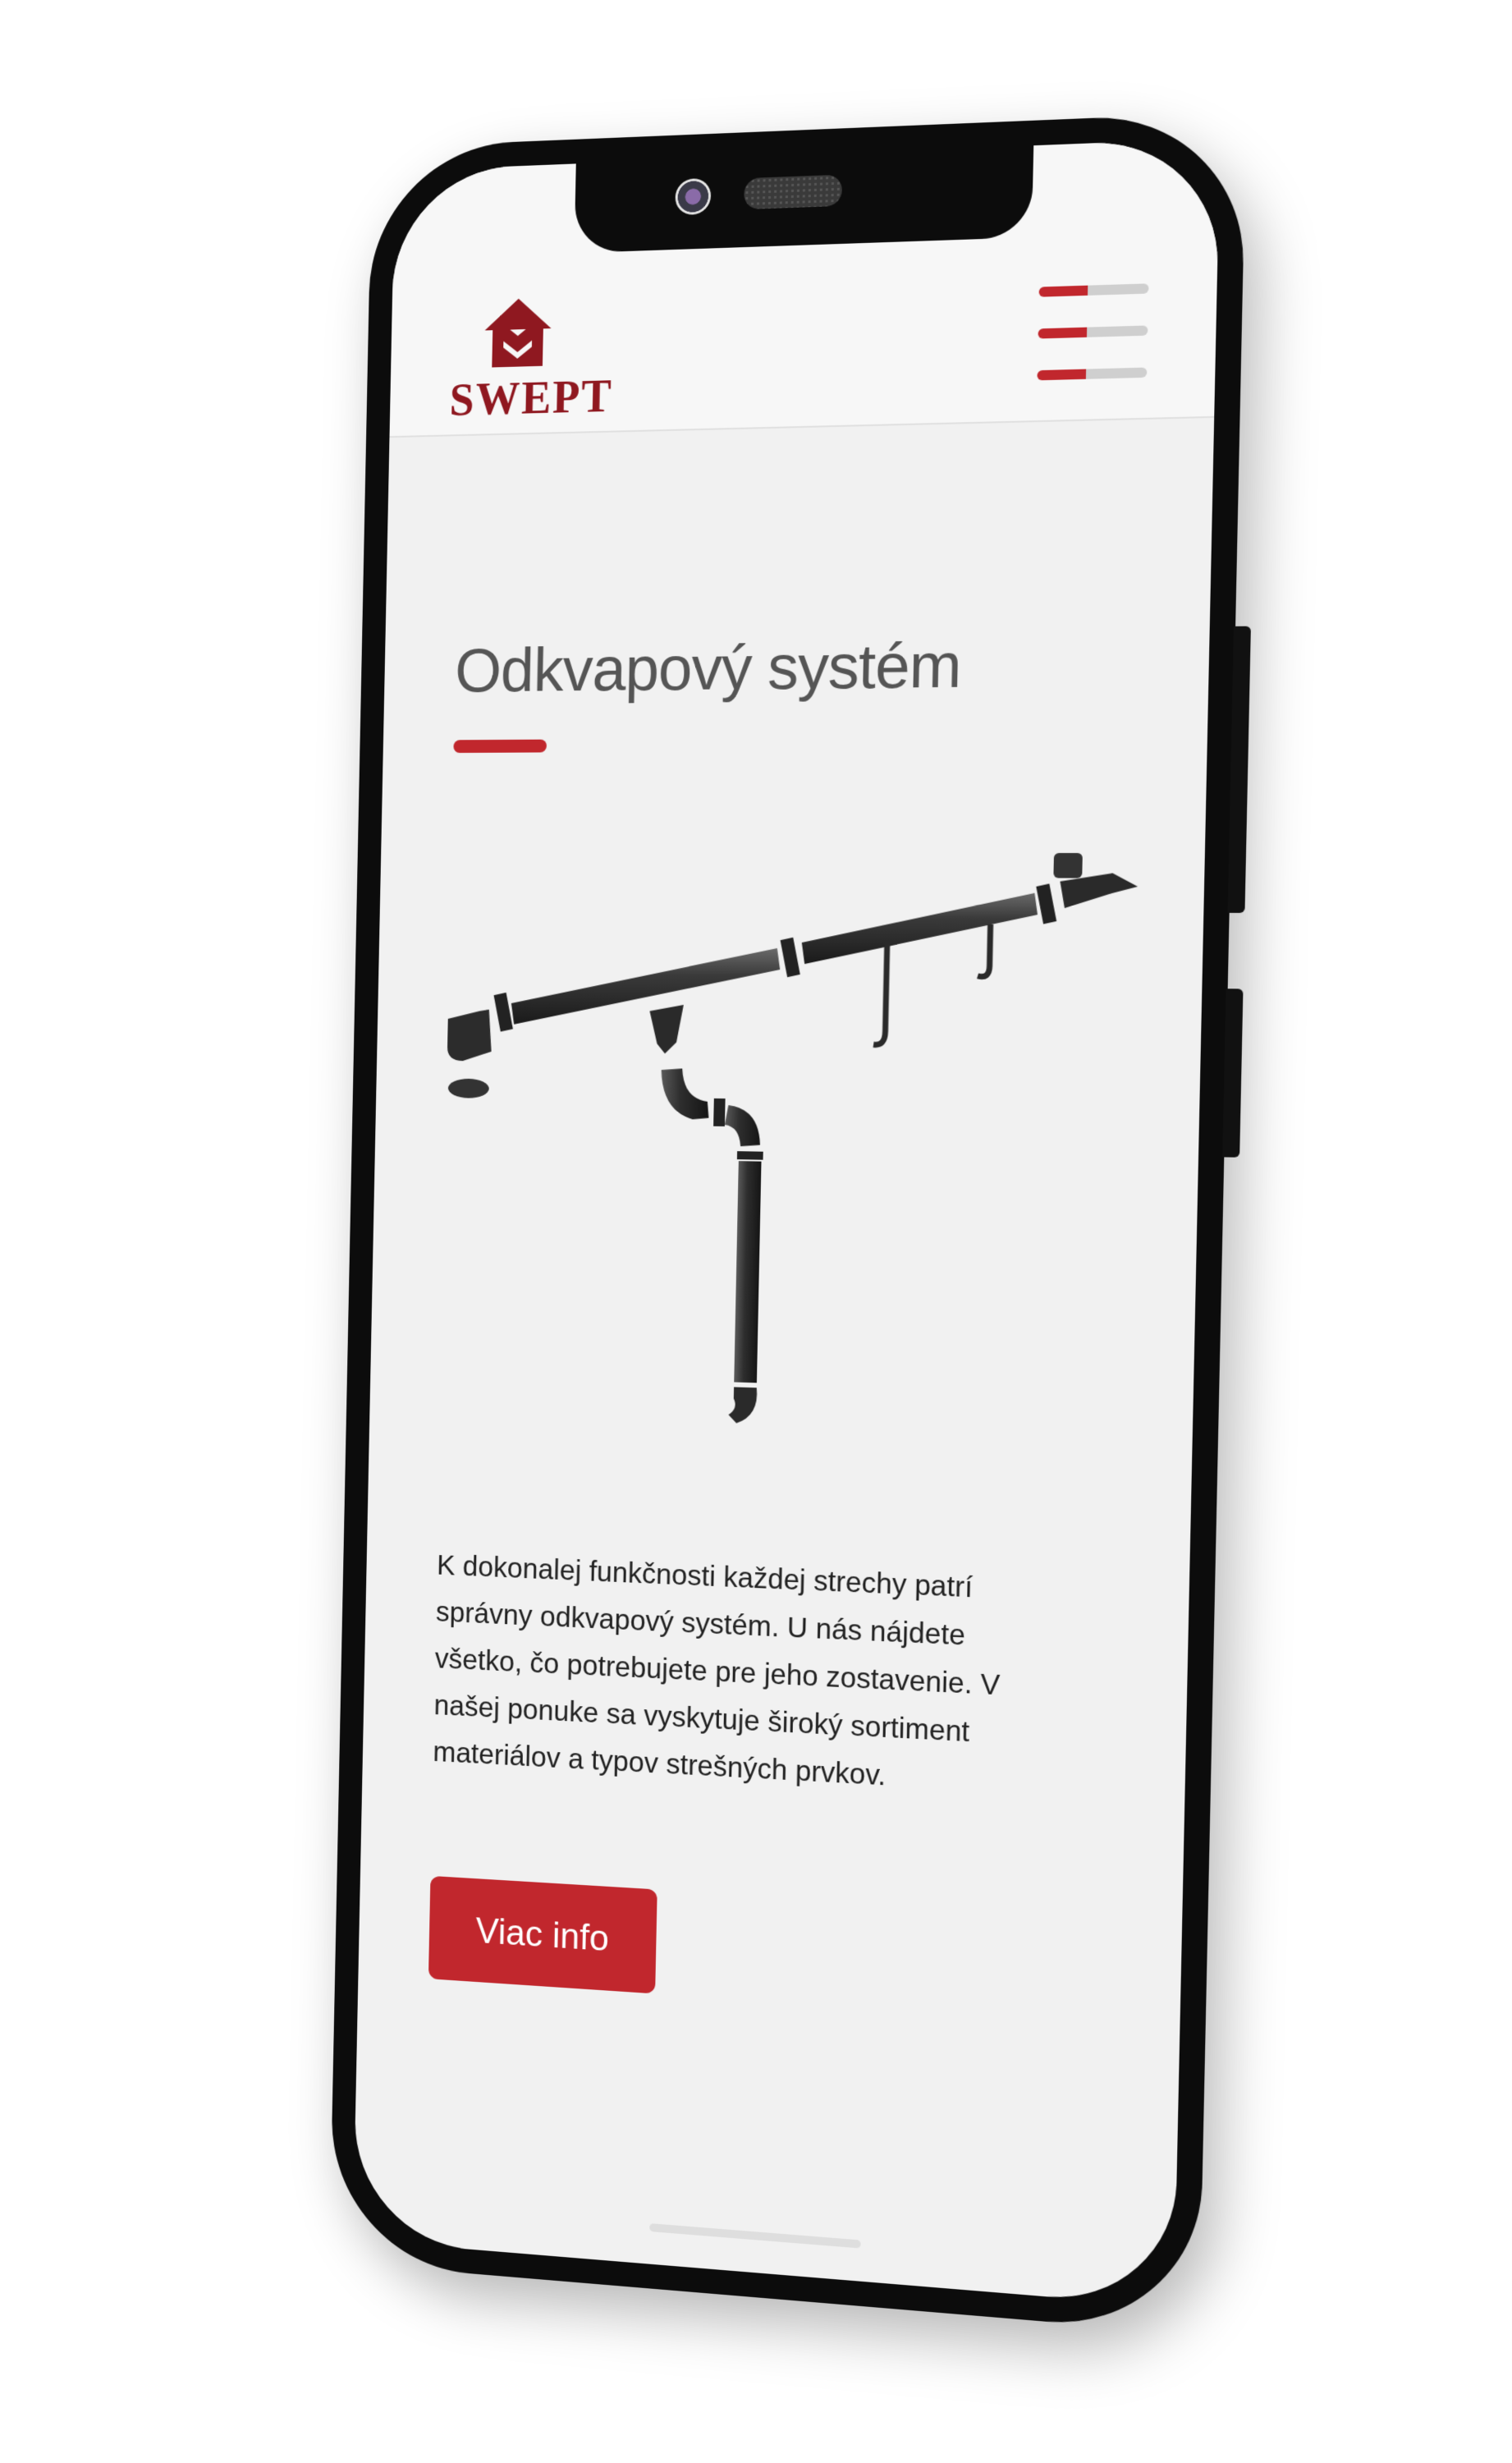 The height and width of the screenshot is (2463, 1512). Describe the element at coordinates (531, 398) in the screenshot. I see `logo-text: SWEPT` at that location.